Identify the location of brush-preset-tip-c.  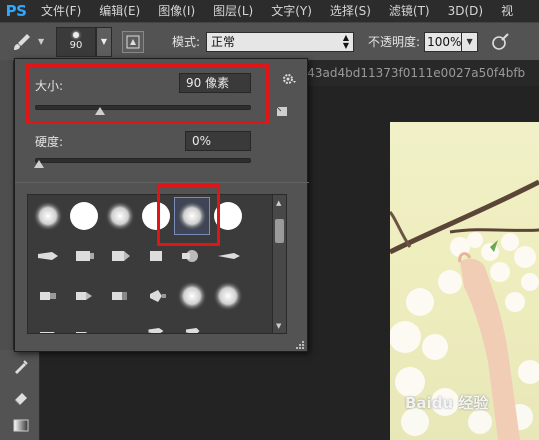
(120, 256).